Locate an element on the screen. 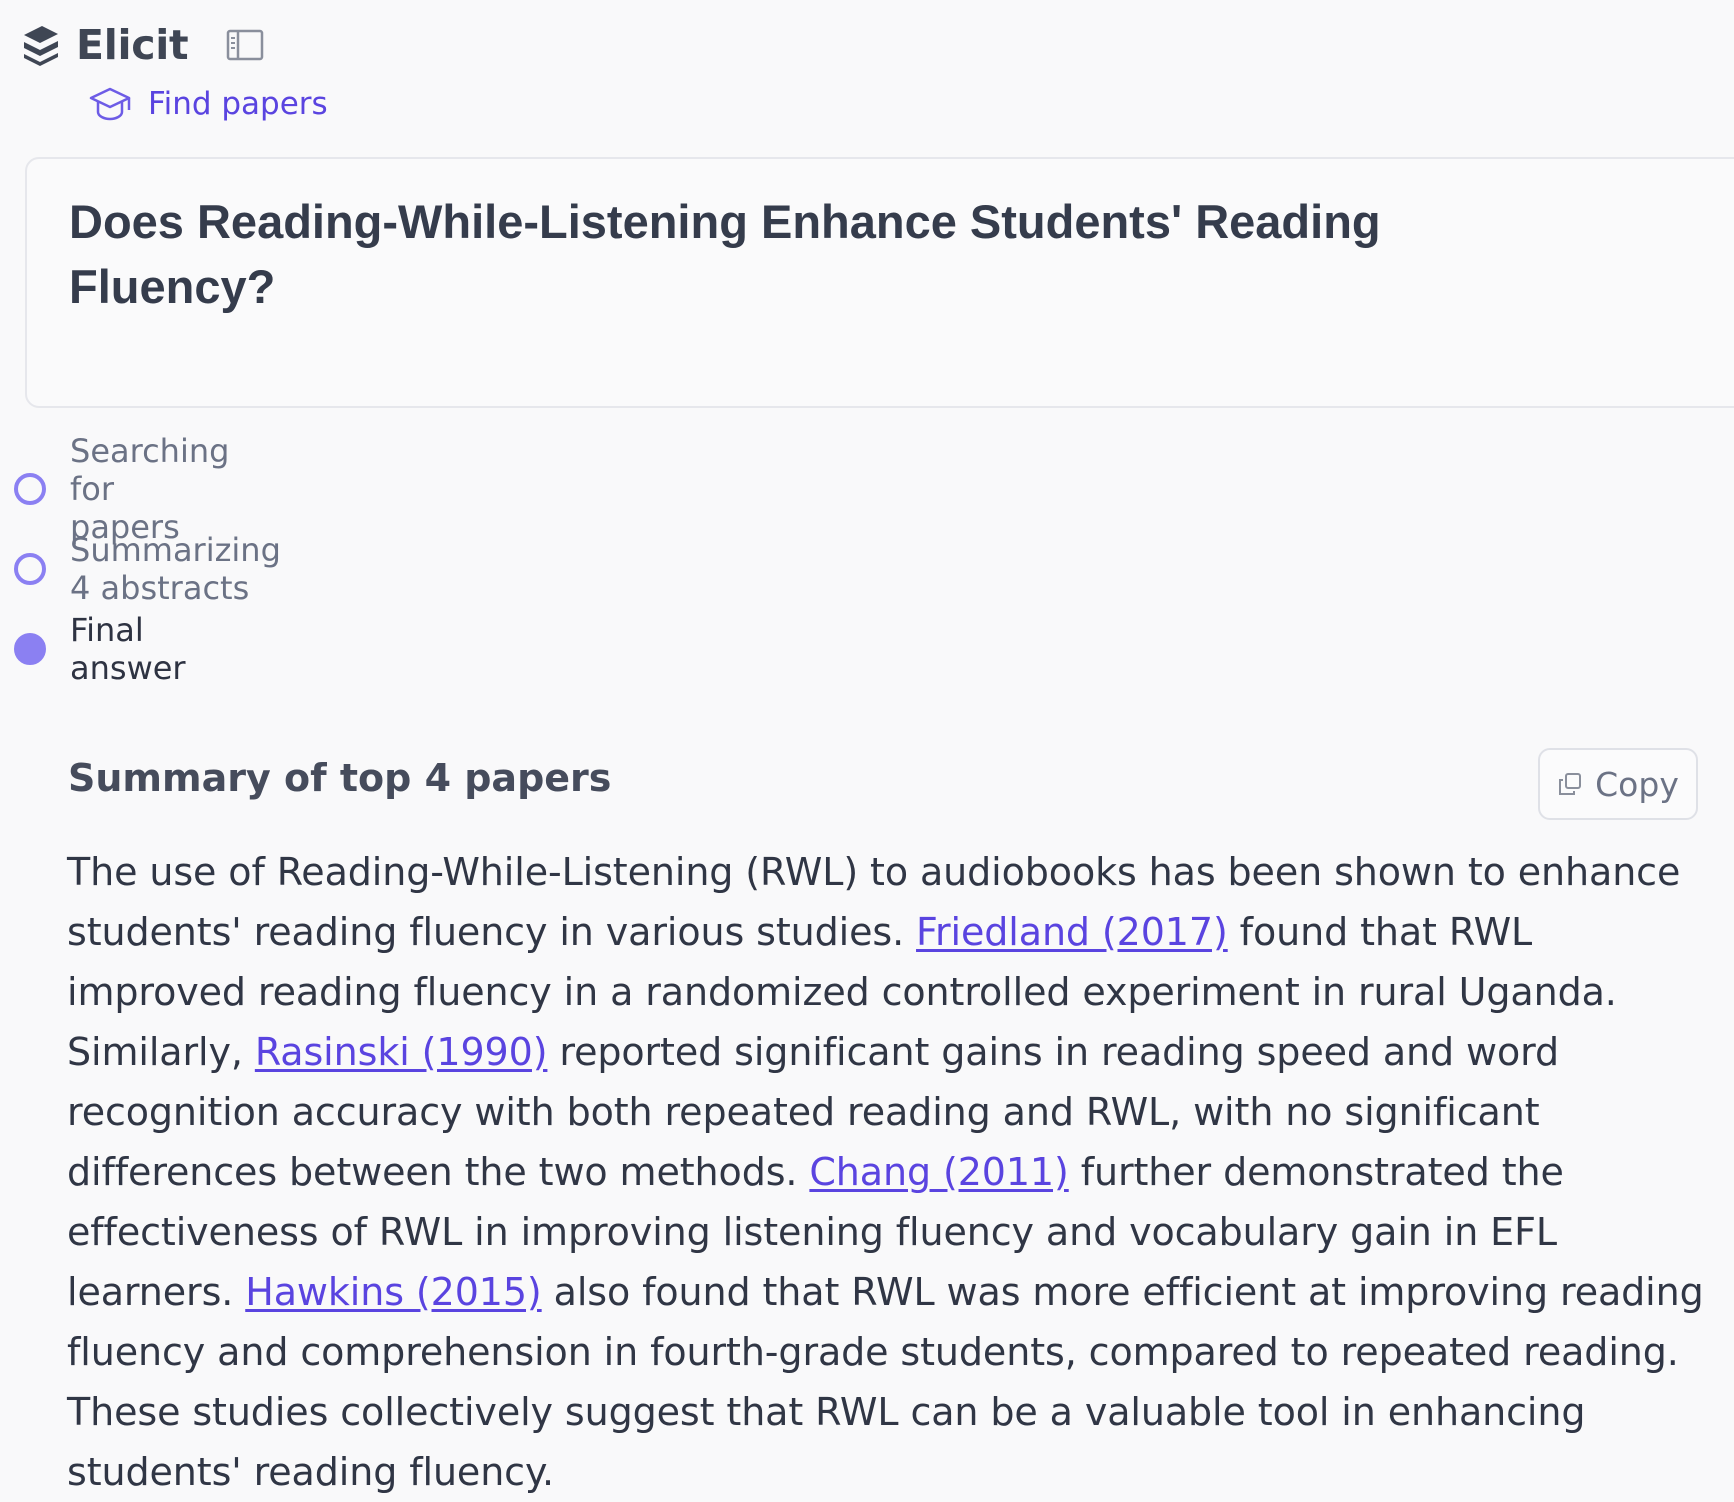 The height and width of the screenshot is (1502, 1734). step-active-icon is located at coordinates (30, 649).